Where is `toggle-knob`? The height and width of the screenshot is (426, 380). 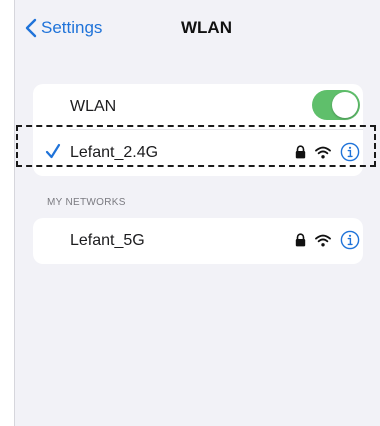 toggle-knob is located at coordinates (345, 105).